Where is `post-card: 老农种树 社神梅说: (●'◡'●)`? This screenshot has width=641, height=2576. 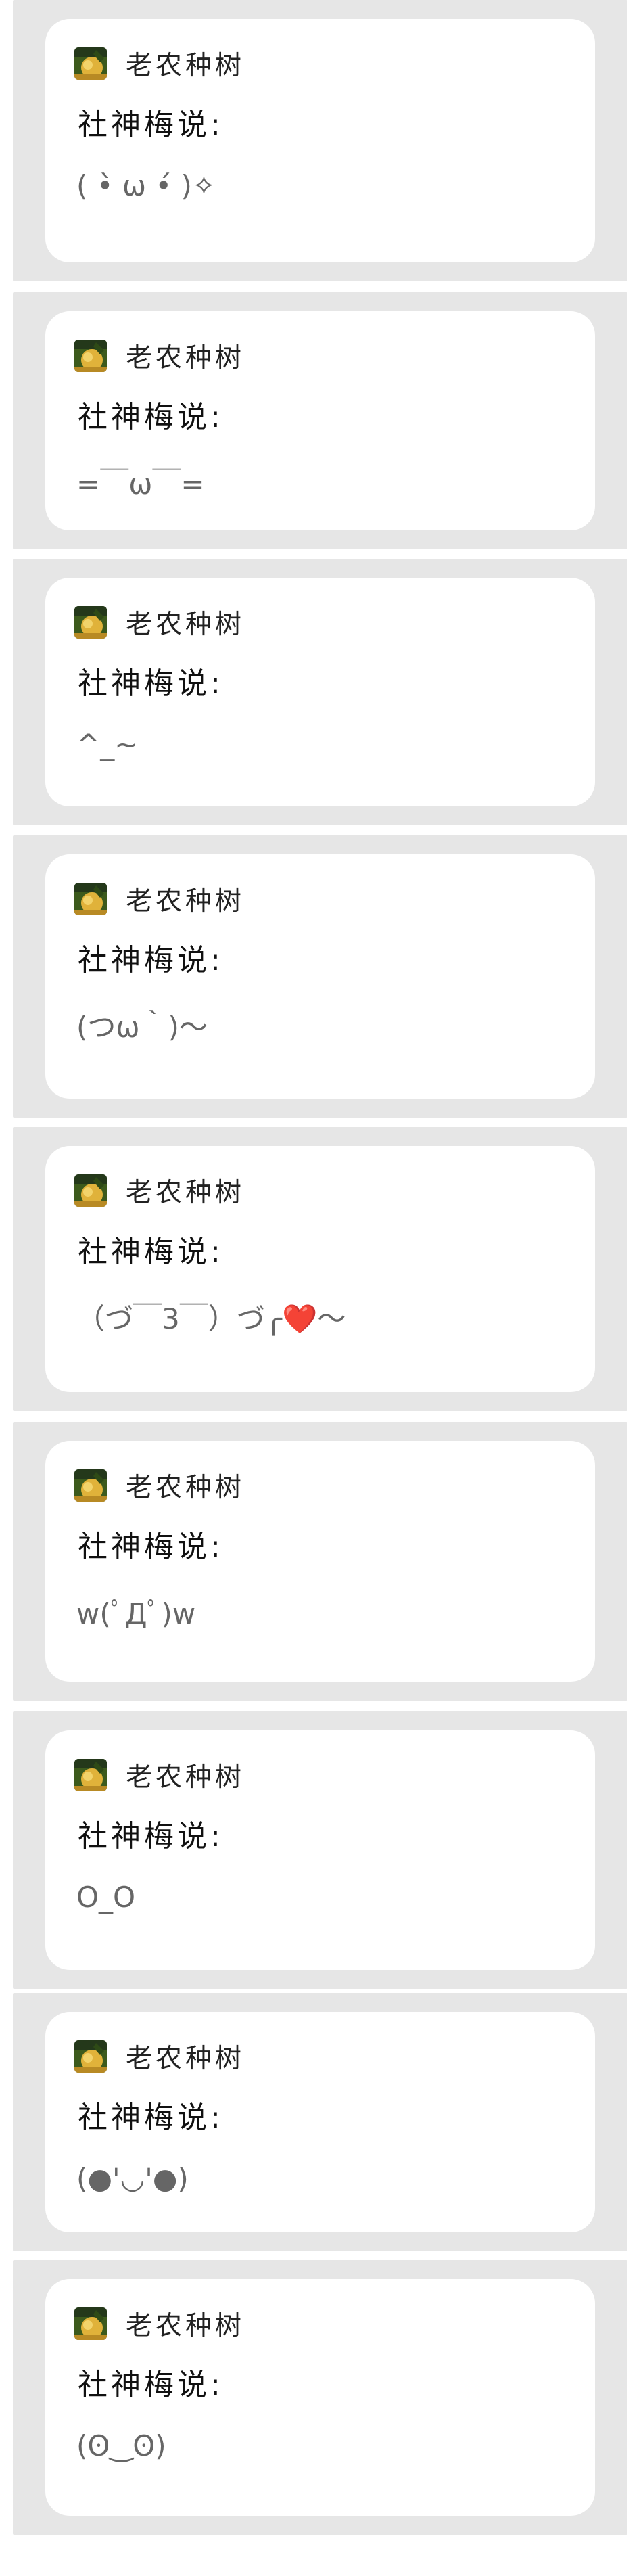 post-card: 老农种树 社神梅说: (●'◡'●) is located at coordinates (320, 2122).